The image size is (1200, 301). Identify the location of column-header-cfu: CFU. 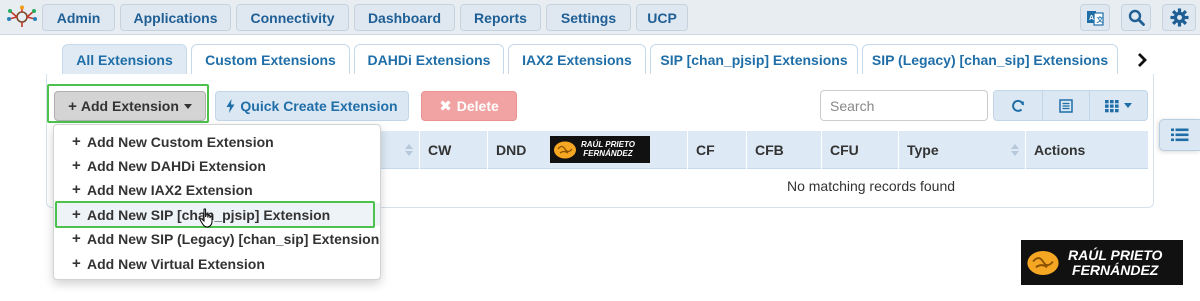
(859, 150).